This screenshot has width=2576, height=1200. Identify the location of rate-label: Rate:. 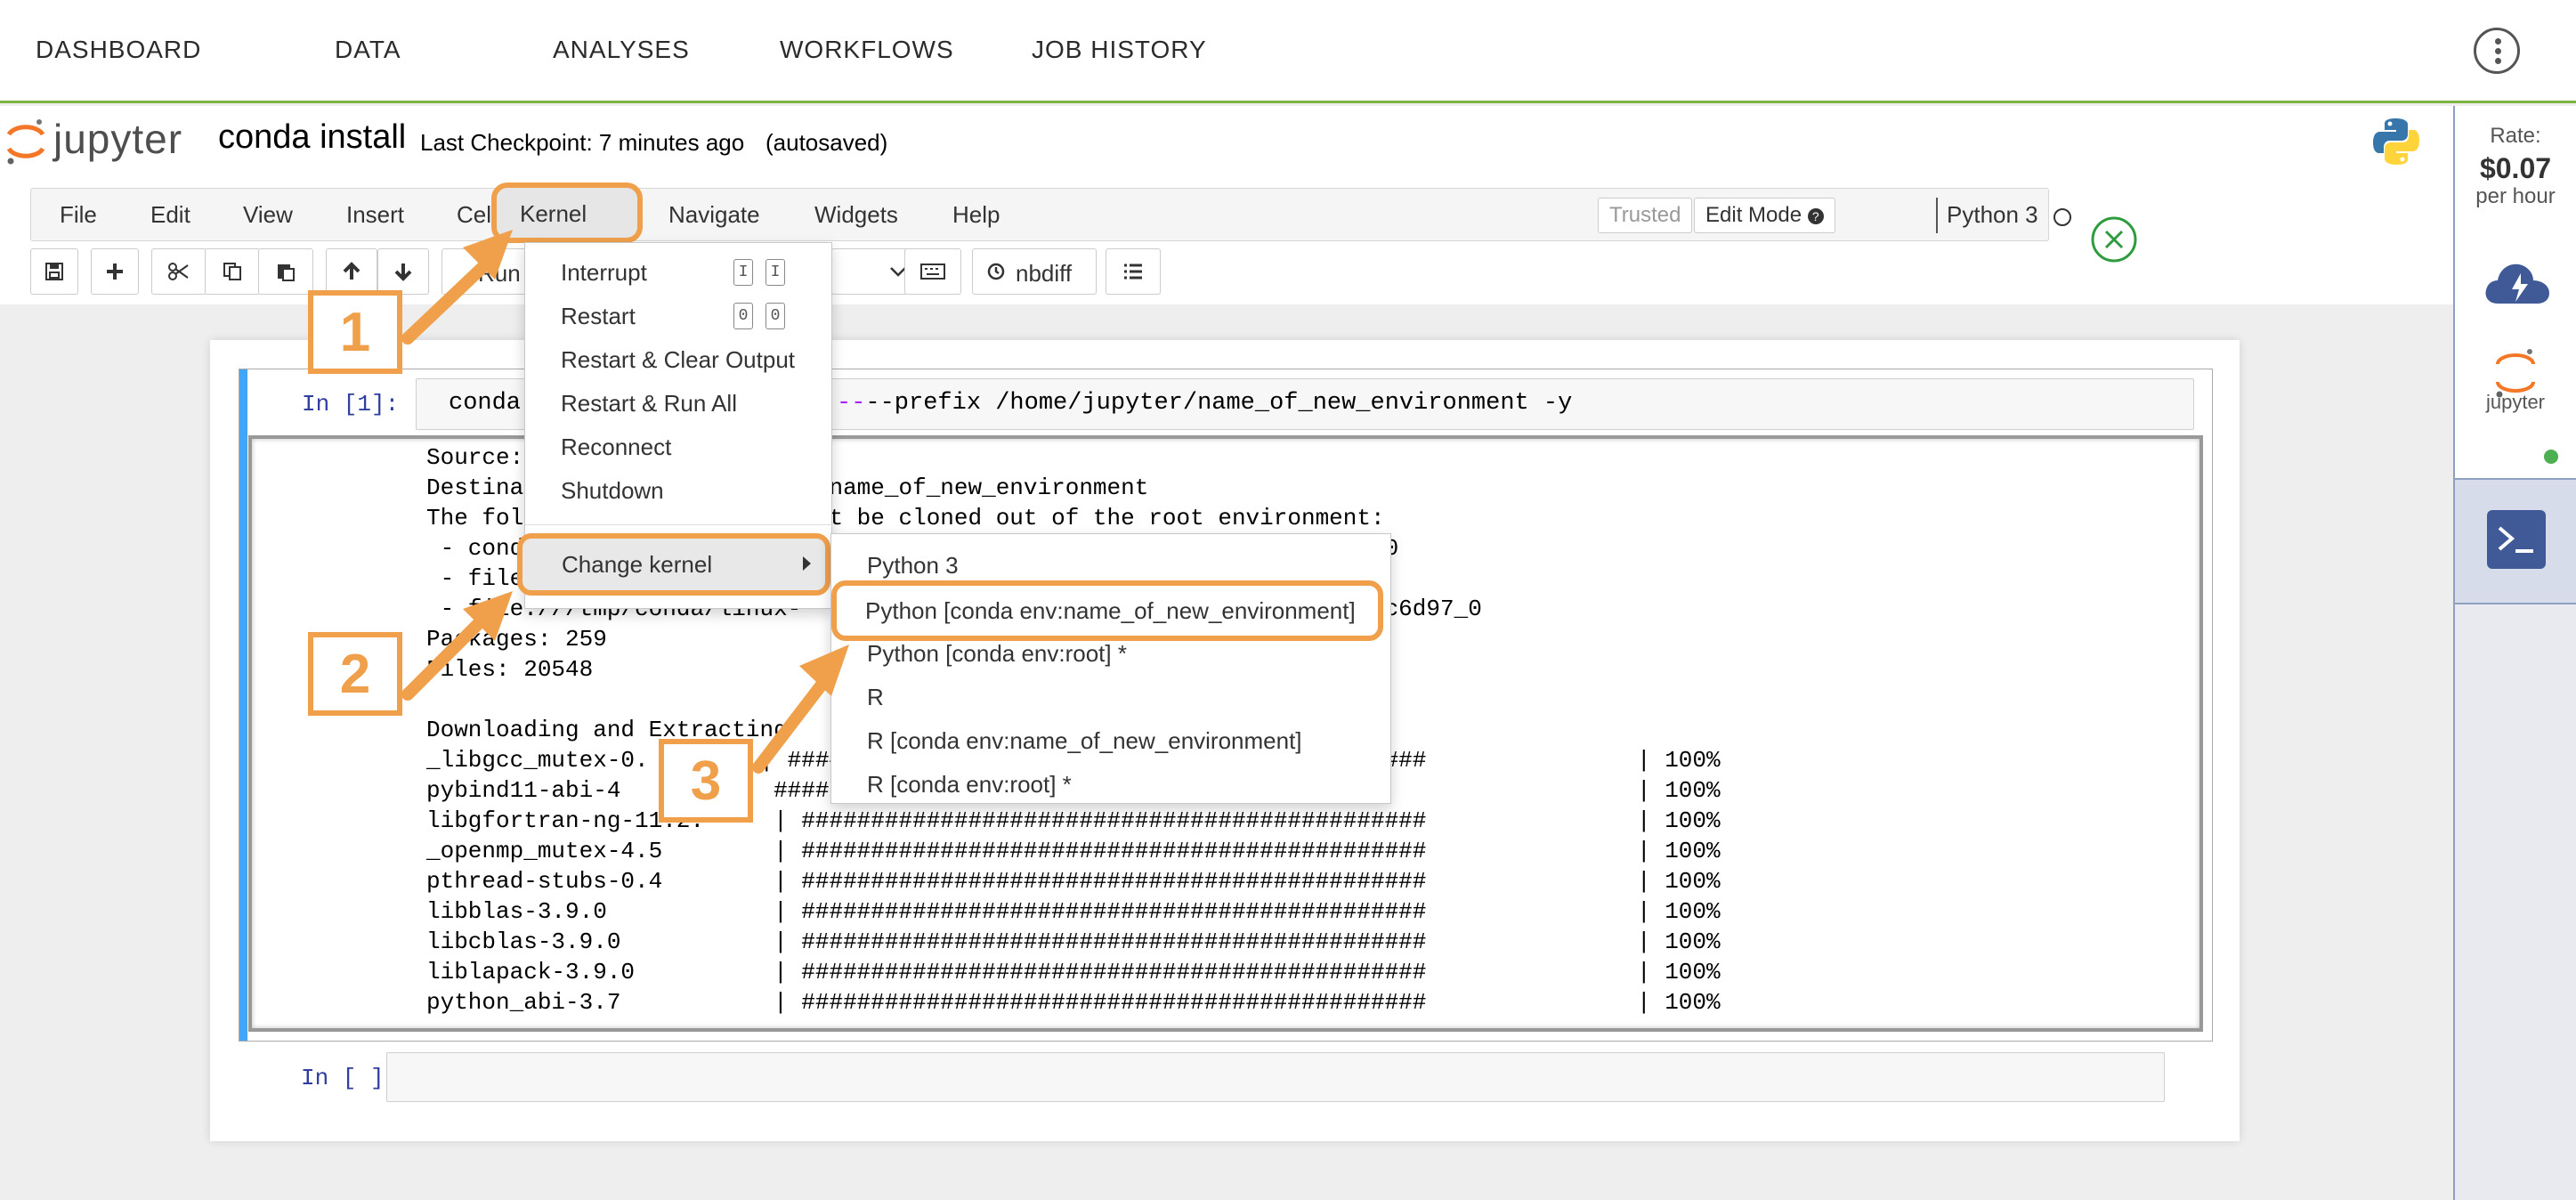
(2515, 136).